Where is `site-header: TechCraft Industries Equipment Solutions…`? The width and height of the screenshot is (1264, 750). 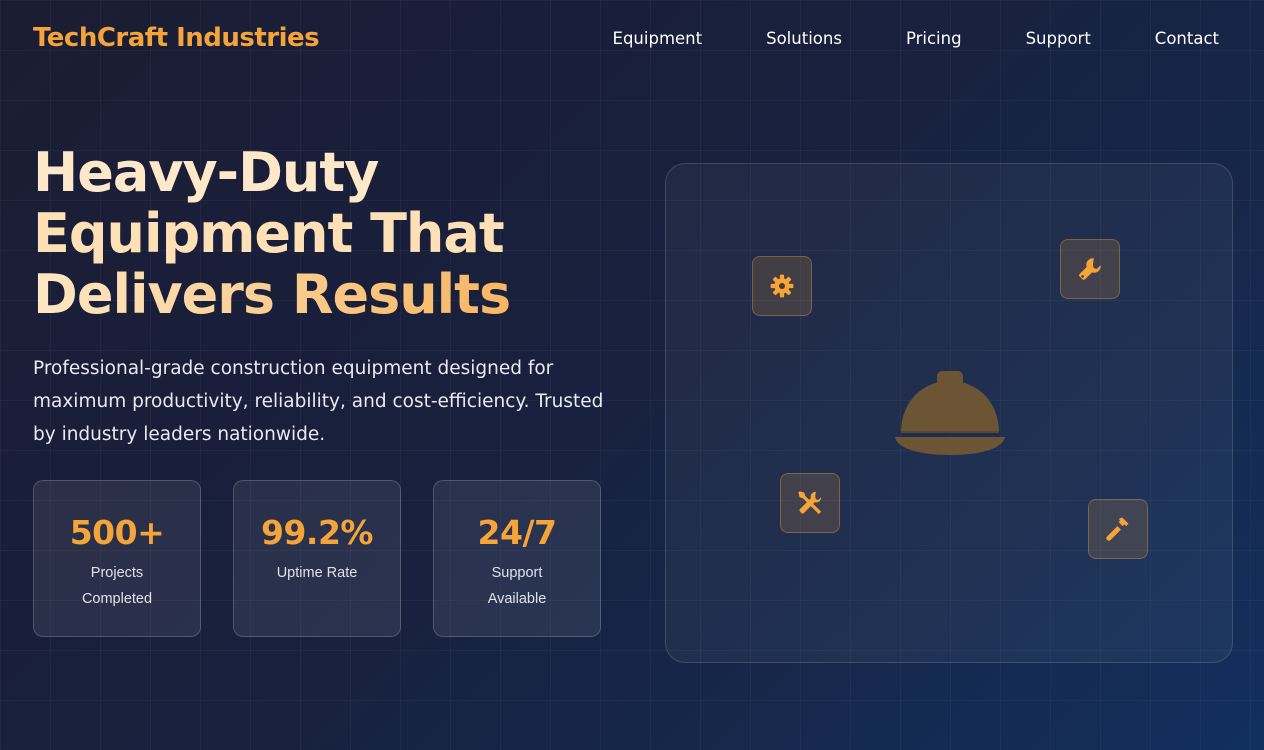
site-header: TechCraft Industries Equipment Solutions… is located at coordinates (632, 38).